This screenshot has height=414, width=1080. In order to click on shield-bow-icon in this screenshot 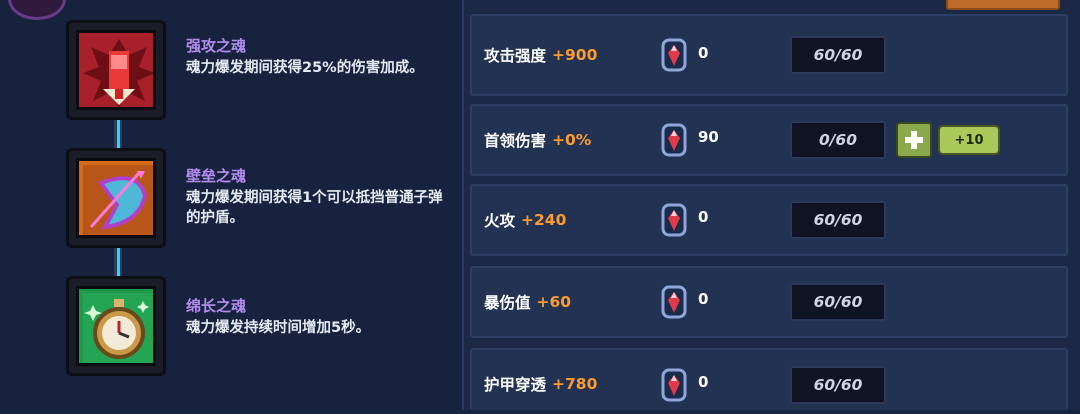, I will do `click(116, 198)`.